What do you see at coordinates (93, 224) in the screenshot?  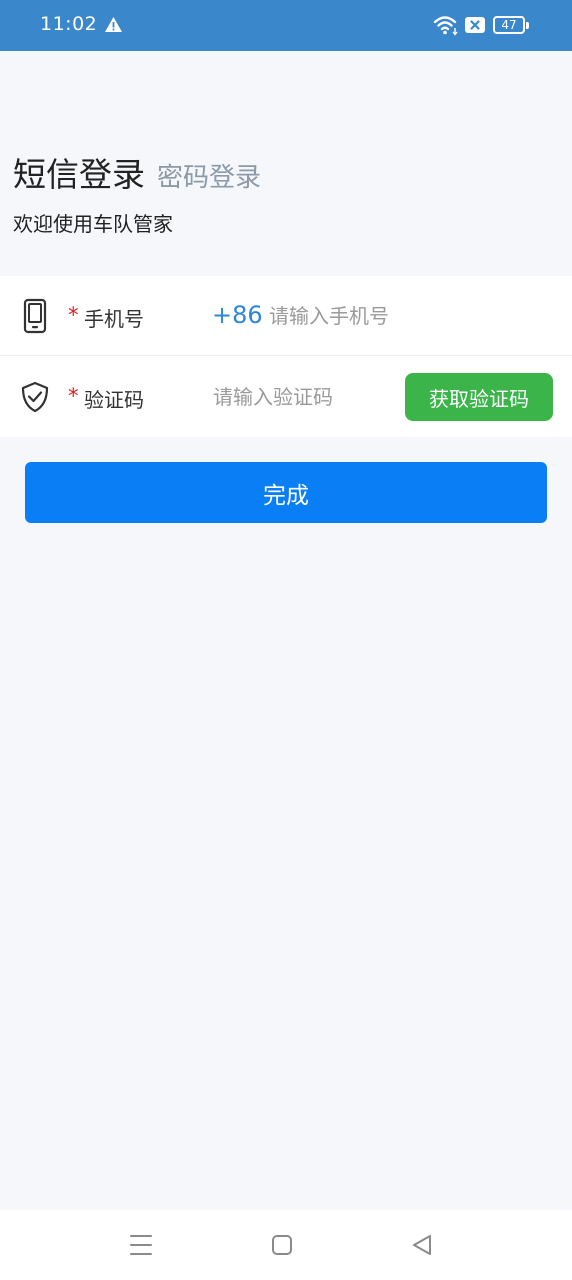 I see `welcome-text: 欢迎使用车队管家` at bounding box center [93, 224].